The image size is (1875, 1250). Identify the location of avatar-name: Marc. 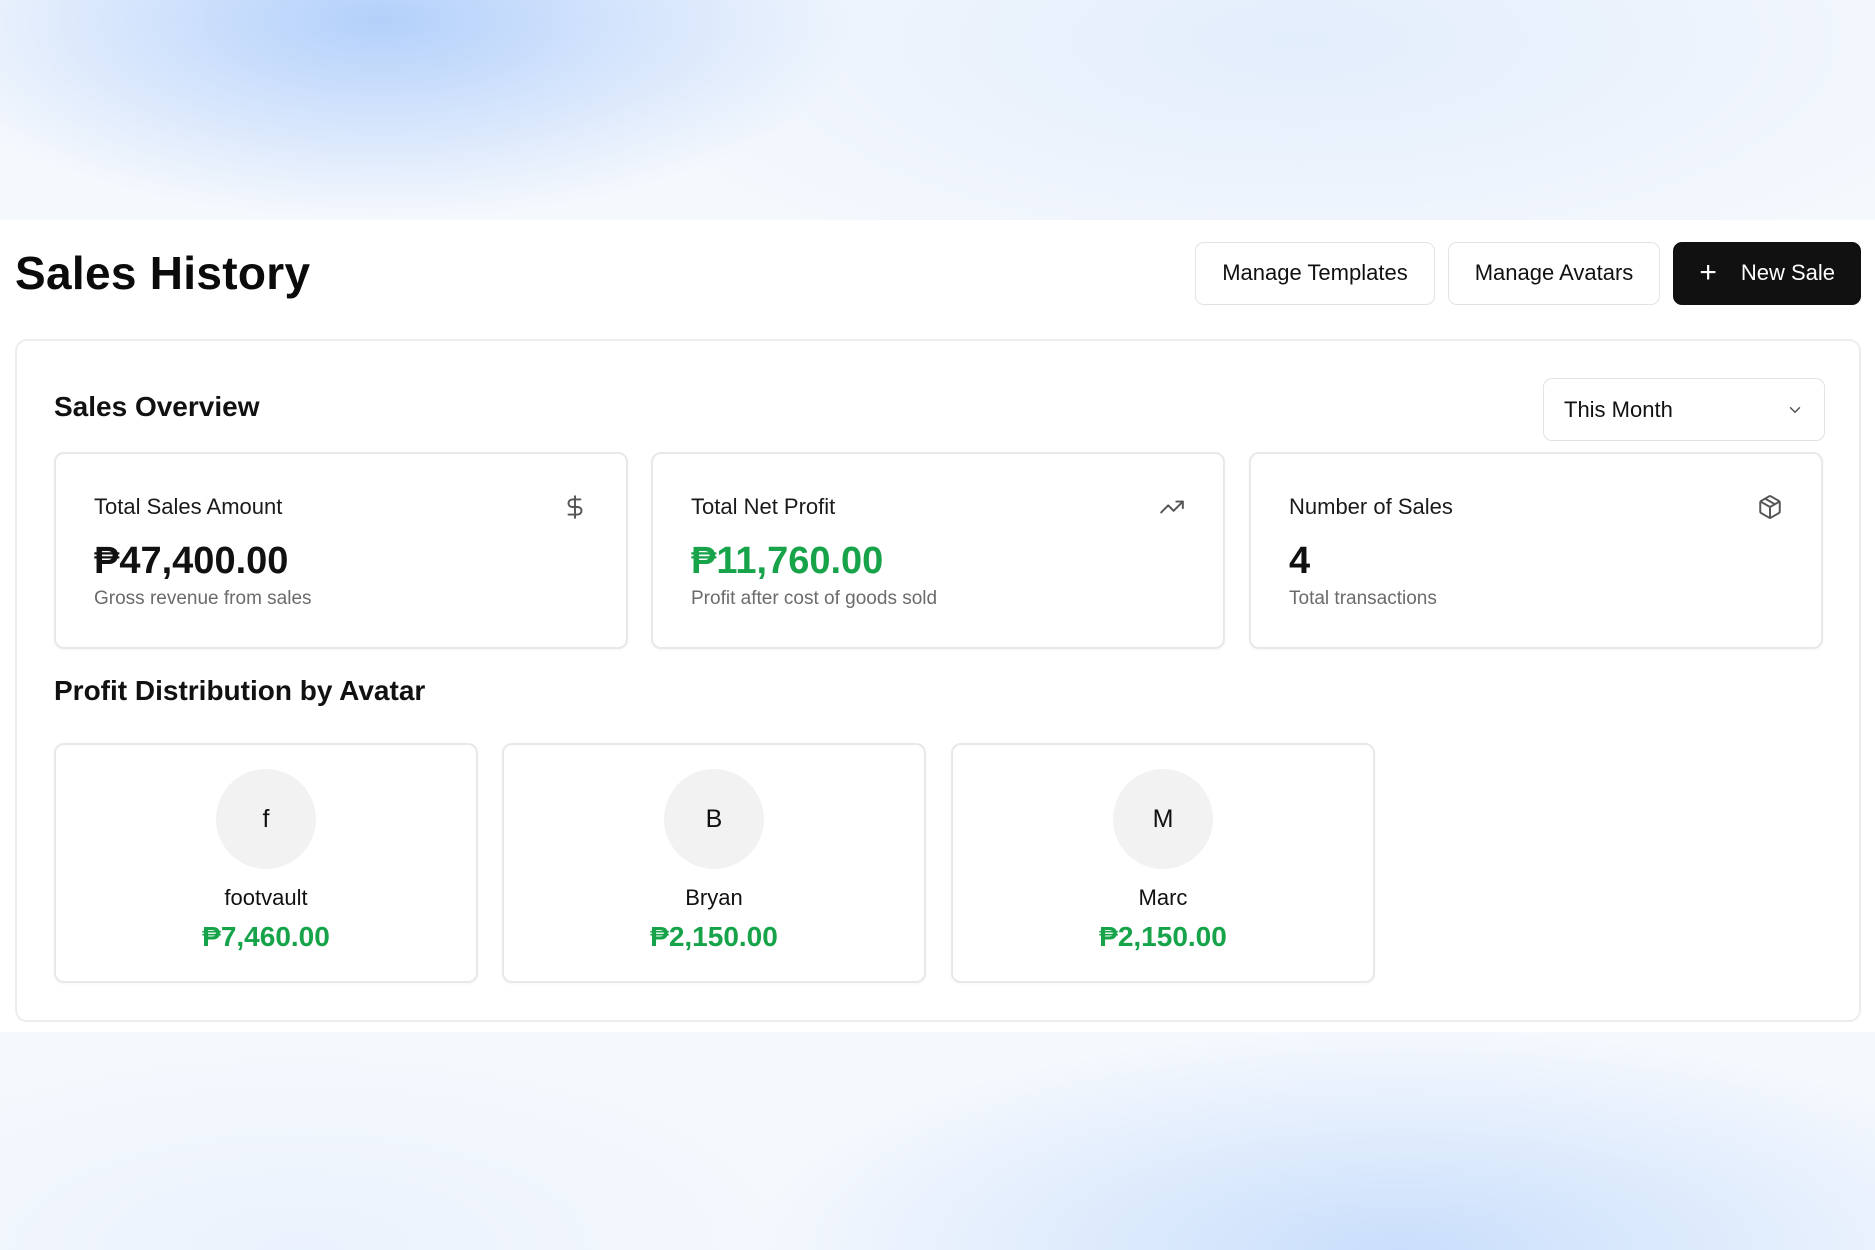
(1163, 897).